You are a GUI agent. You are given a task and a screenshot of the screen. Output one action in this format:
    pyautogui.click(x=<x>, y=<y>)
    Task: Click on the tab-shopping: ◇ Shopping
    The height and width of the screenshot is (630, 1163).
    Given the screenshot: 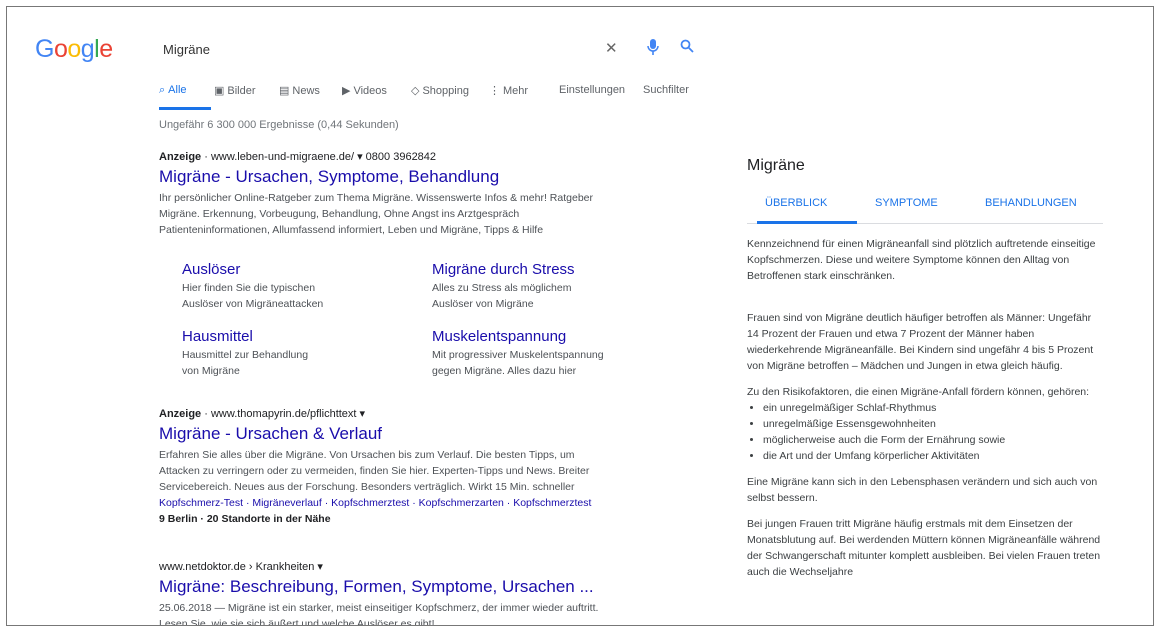 What is the action you would take?
    pyautogui.click(x=440, y=90)
    